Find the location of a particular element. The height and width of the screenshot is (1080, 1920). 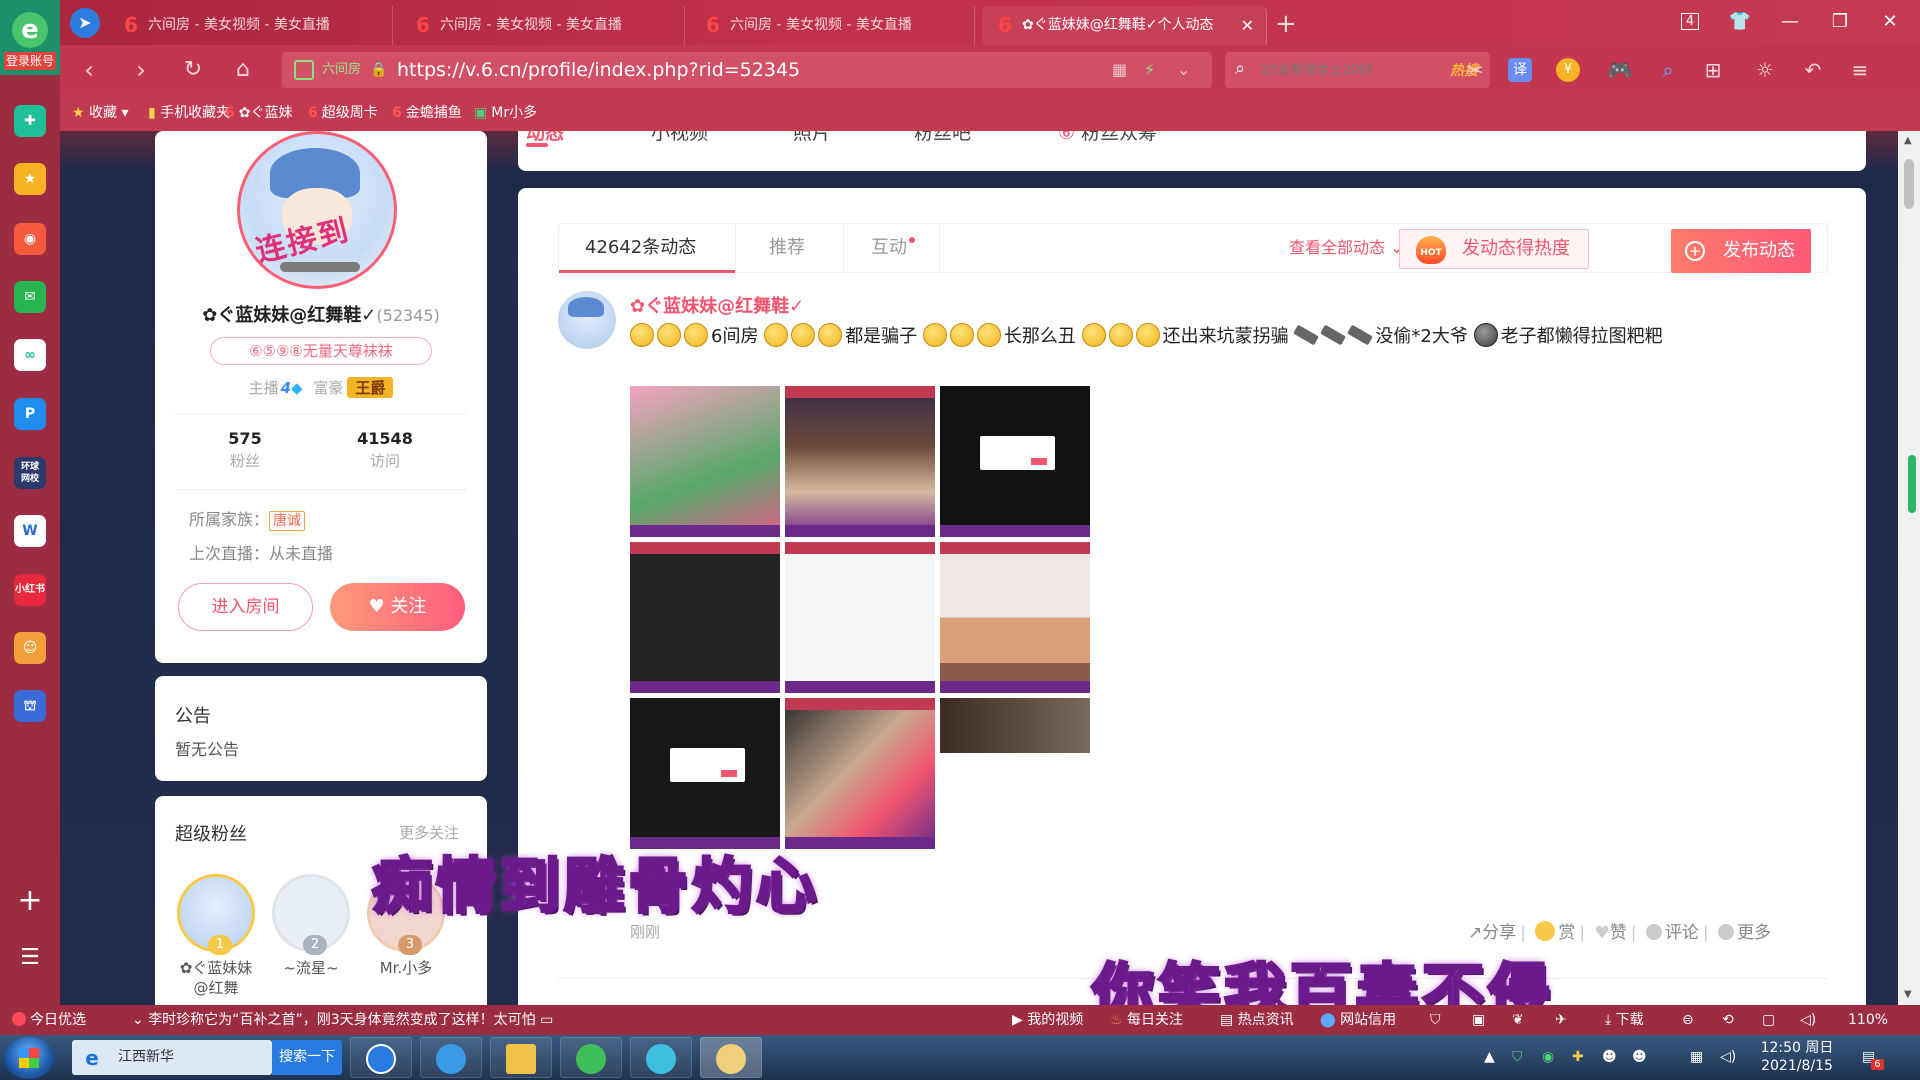

tab-counter: 4 is located at coordinates (1690, 22).